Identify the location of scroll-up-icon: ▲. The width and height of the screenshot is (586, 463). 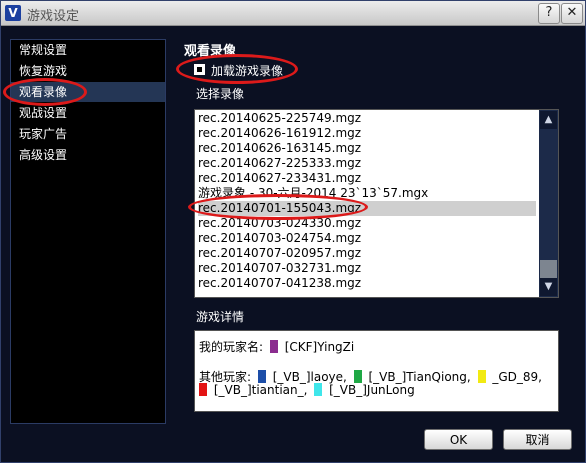
(548, 120).